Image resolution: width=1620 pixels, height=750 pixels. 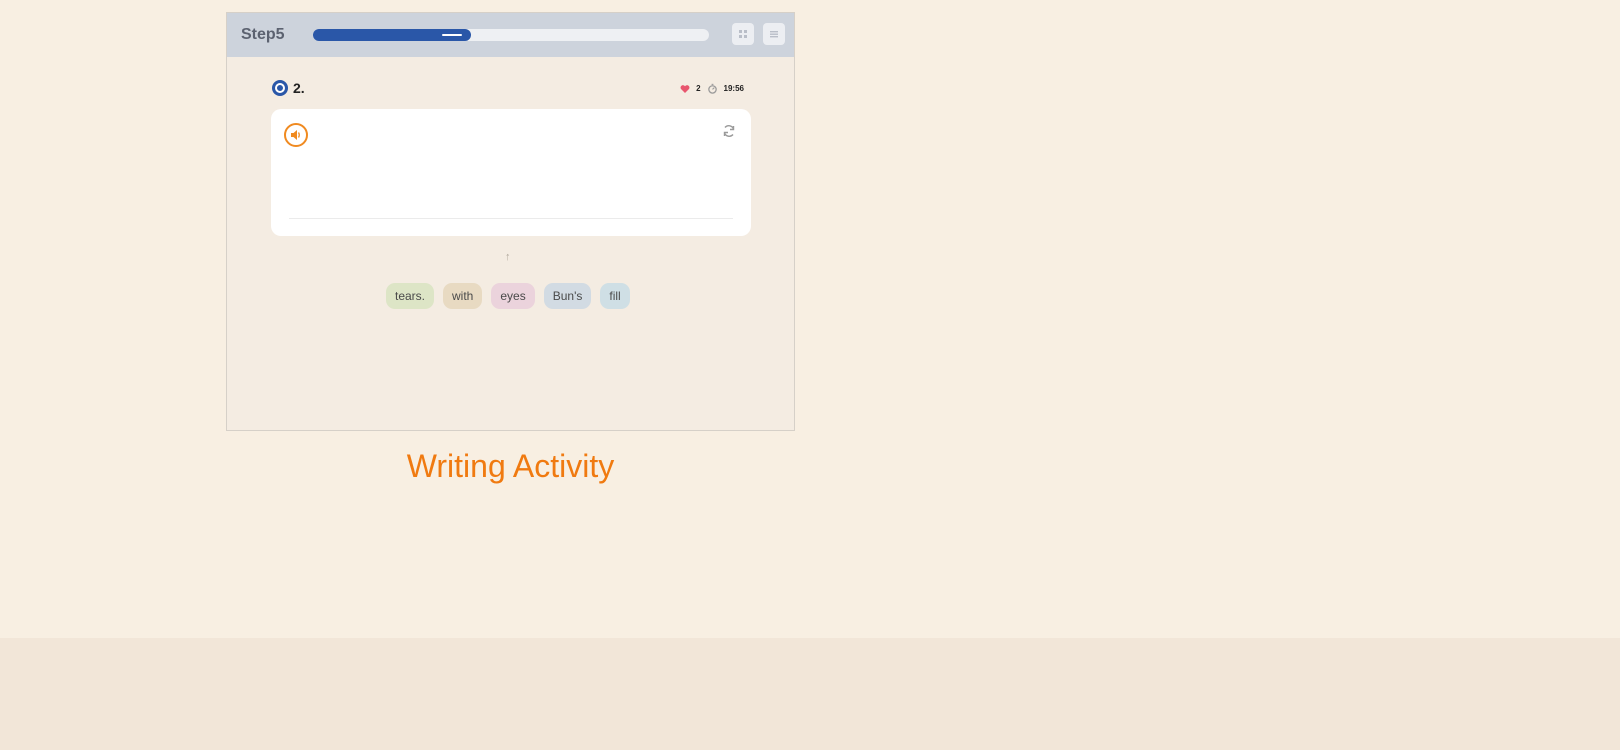 I want to click on heart-icon, so click(x=685, y=88).